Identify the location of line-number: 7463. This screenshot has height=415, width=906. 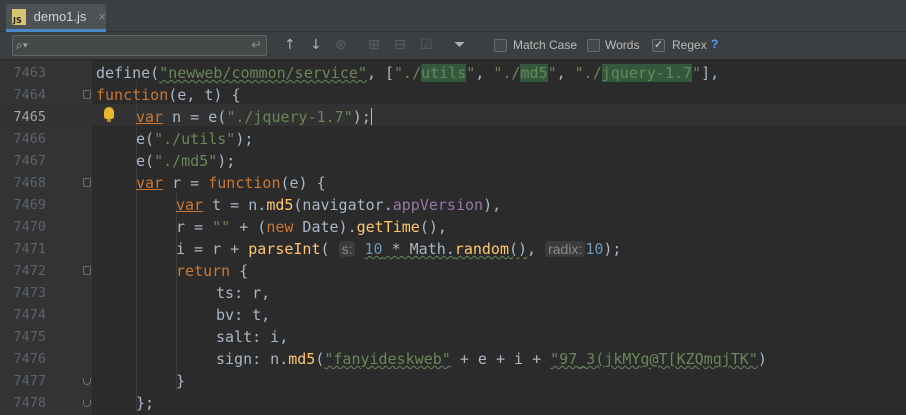
(29, 73).